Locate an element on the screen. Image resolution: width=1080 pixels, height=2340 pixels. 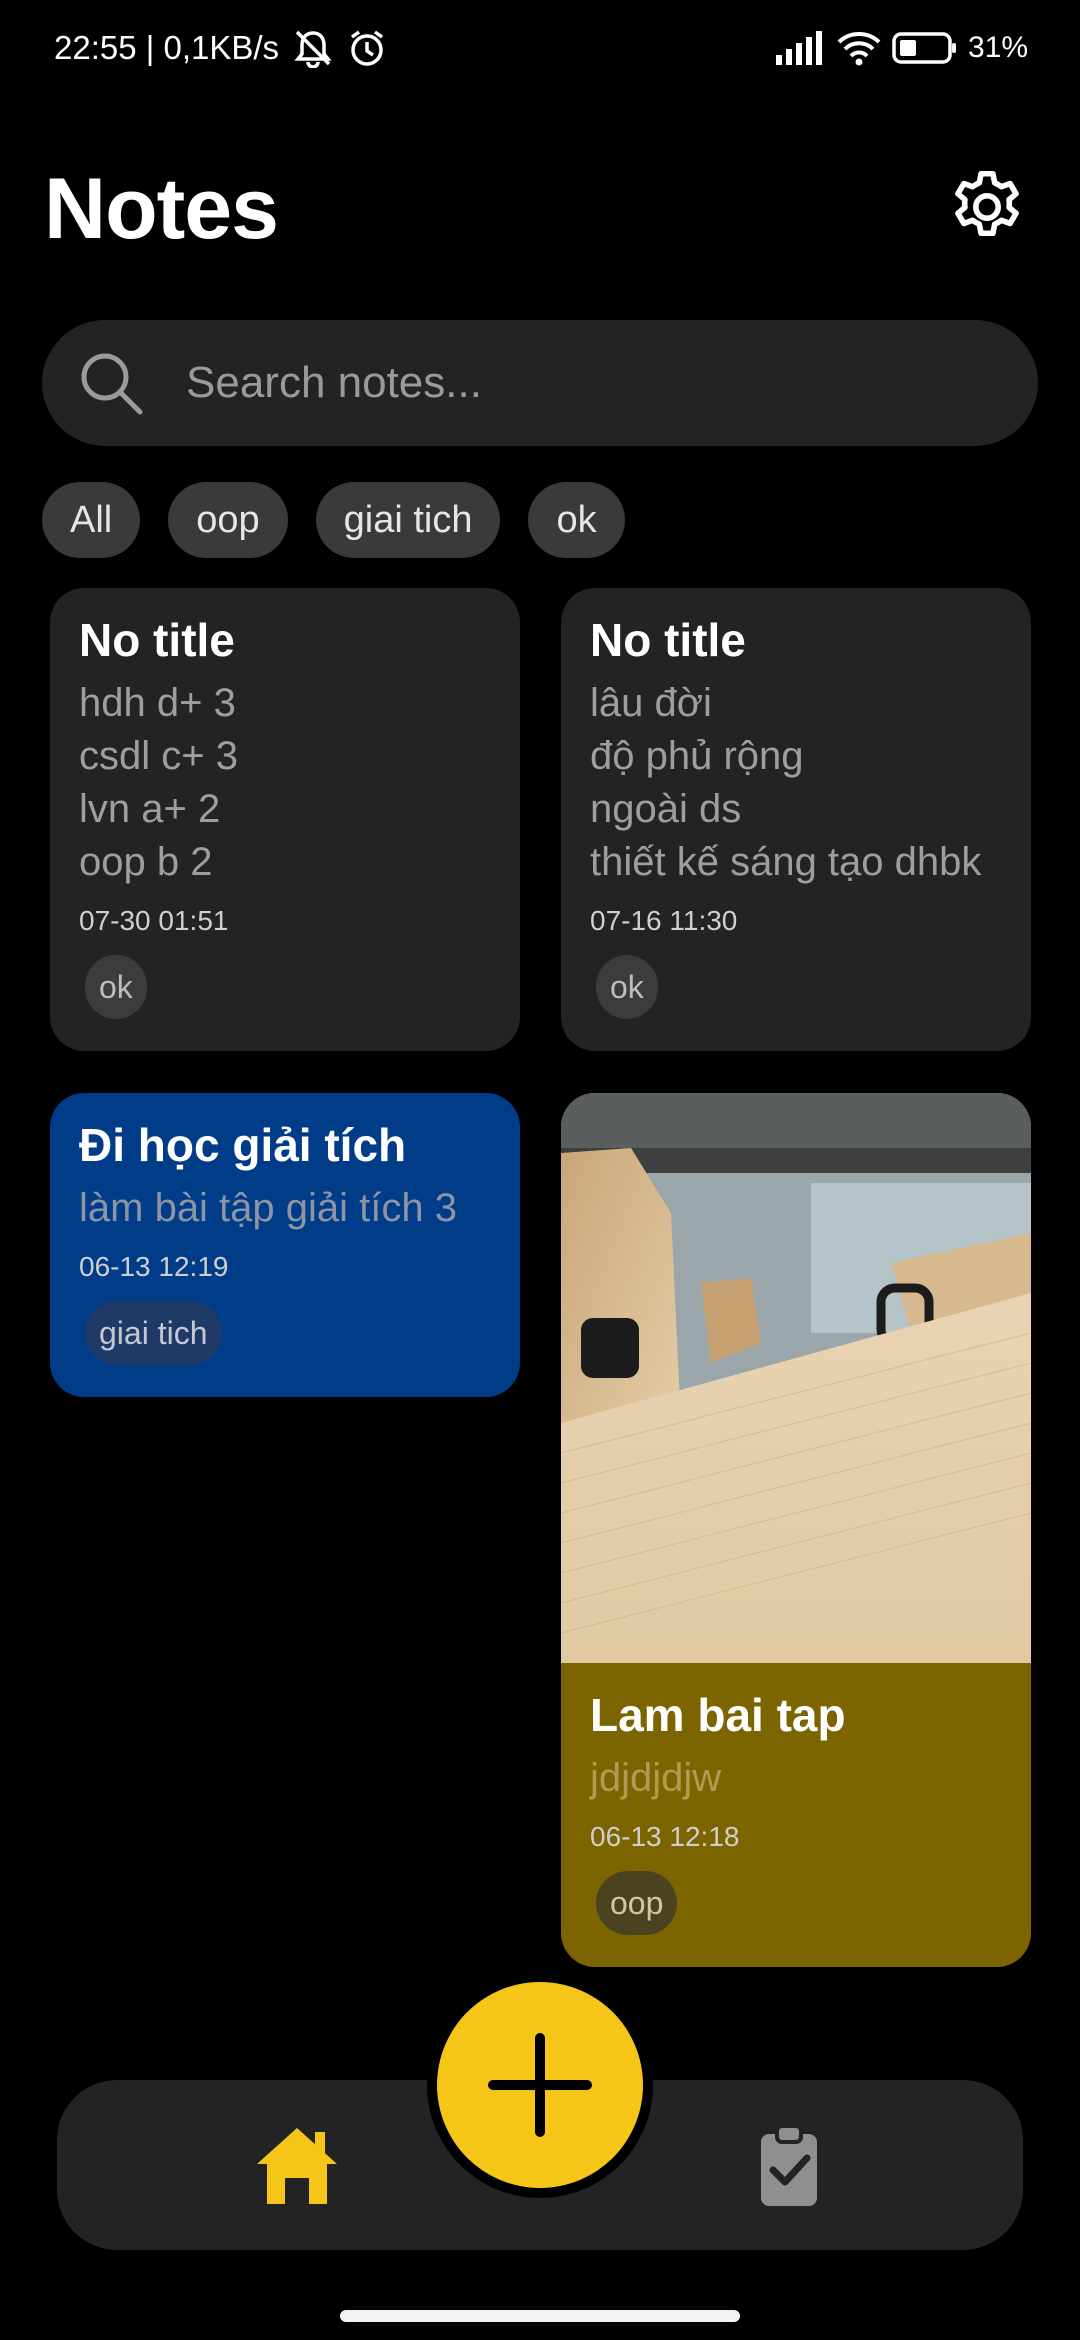
tag-filter-chips: All oop giai tich ok is located at coordinates (333, 520).